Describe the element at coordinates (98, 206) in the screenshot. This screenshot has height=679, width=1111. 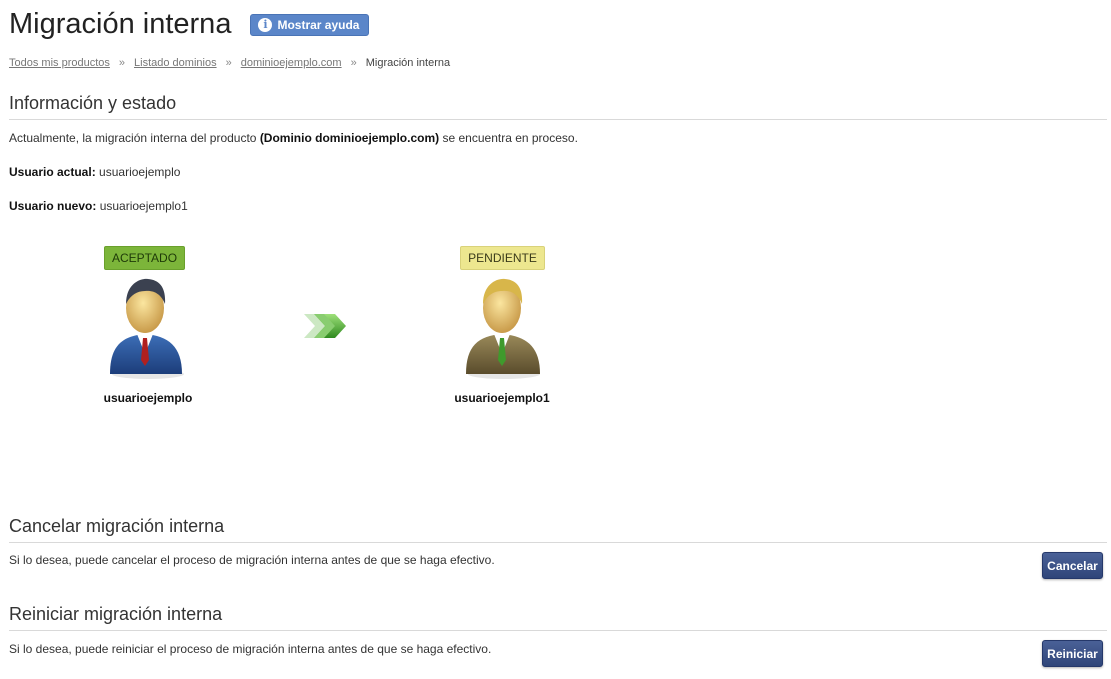
I see `new-user-row: Usuario nuevo: usuarioejemplo1` at that location.